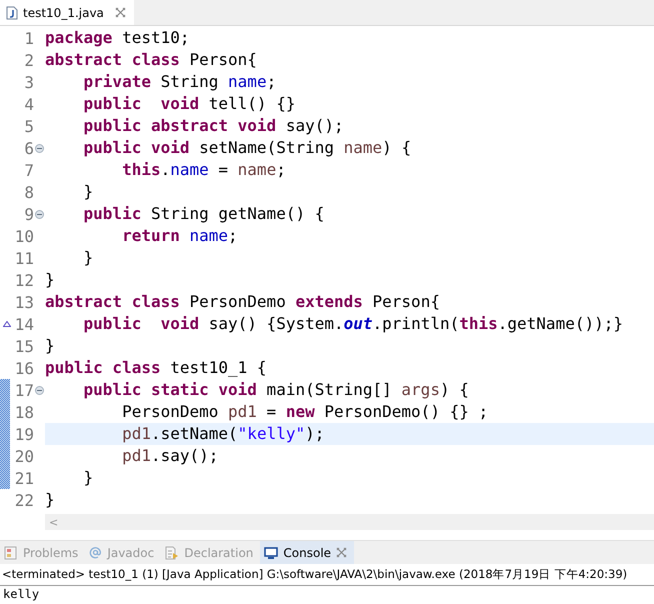 The width and height of the screenshot is (654, 604). I want to click on line-number: 13, so click(24, 302).